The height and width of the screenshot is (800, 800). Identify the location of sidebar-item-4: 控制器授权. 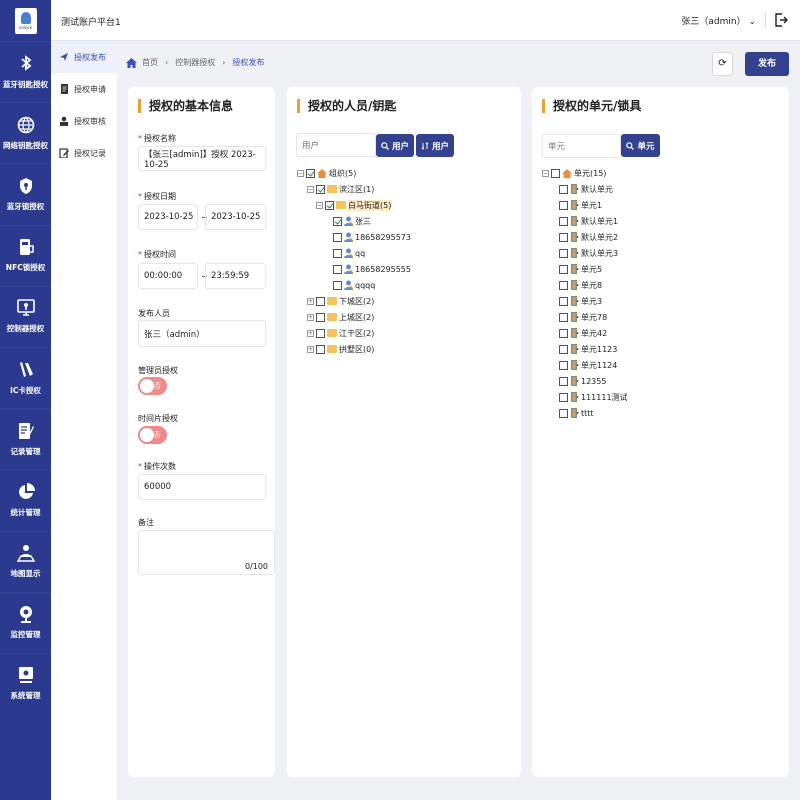
(25, 316).